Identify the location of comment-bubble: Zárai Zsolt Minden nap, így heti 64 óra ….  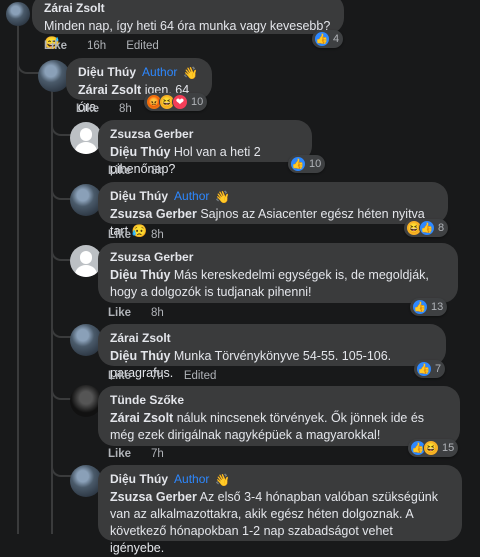
(188, 25).